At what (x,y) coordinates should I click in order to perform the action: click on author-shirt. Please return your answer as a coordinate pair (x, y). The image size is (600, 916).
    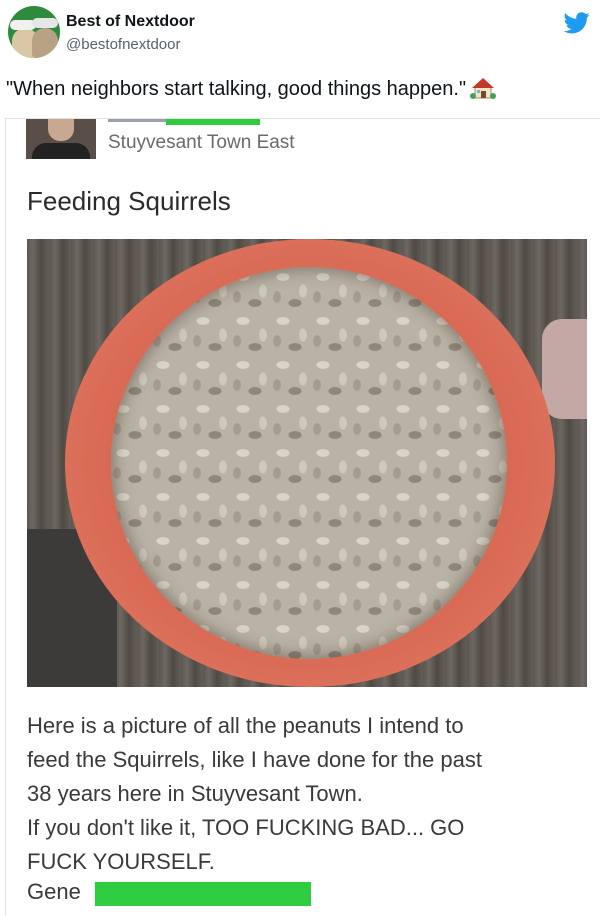
    Looking at the image, I should click on (61, 151).